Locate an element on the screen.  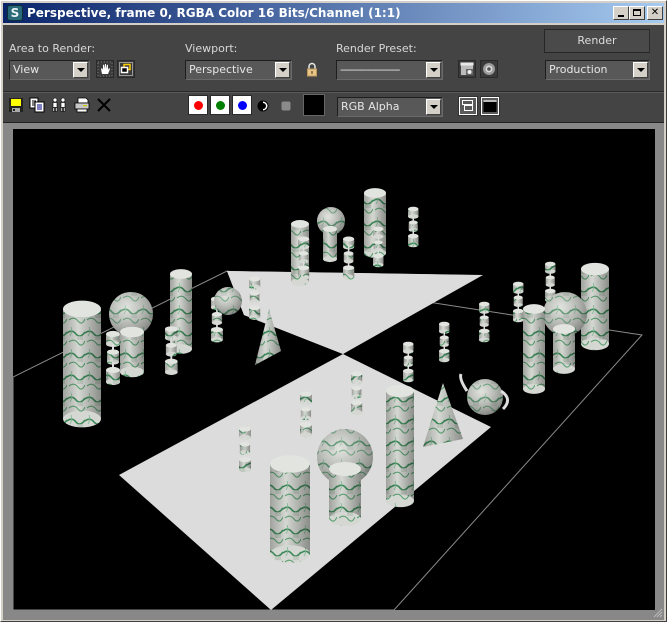
totem-front-3-cup-top is located at coordinates (245, 429).